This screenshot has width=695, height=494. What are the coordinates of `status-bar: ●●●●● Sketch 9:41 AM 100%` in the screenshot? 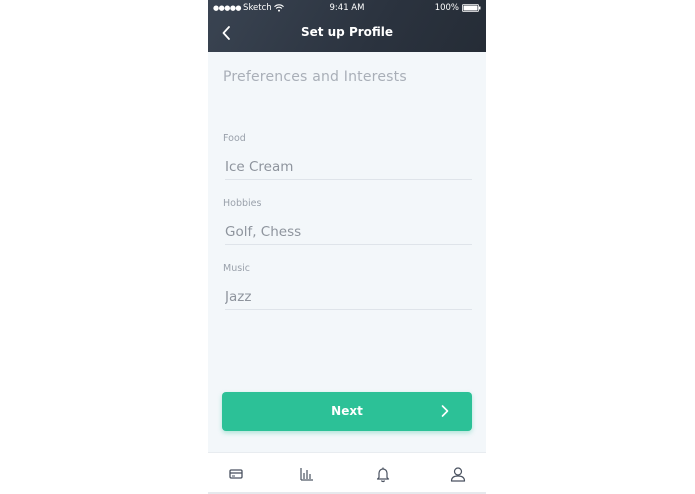 It's located at (347, 8).